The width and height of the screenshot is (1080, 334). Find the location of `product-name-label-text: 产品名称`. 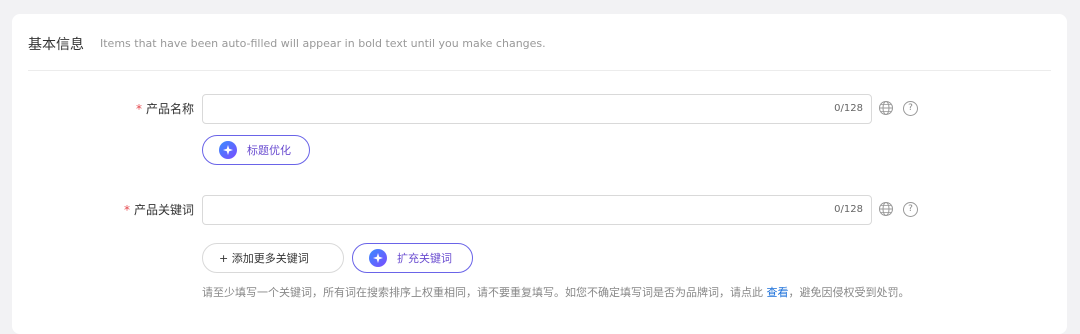

product-name-label-text: 产品名称 is located at coordinates (169, 109).